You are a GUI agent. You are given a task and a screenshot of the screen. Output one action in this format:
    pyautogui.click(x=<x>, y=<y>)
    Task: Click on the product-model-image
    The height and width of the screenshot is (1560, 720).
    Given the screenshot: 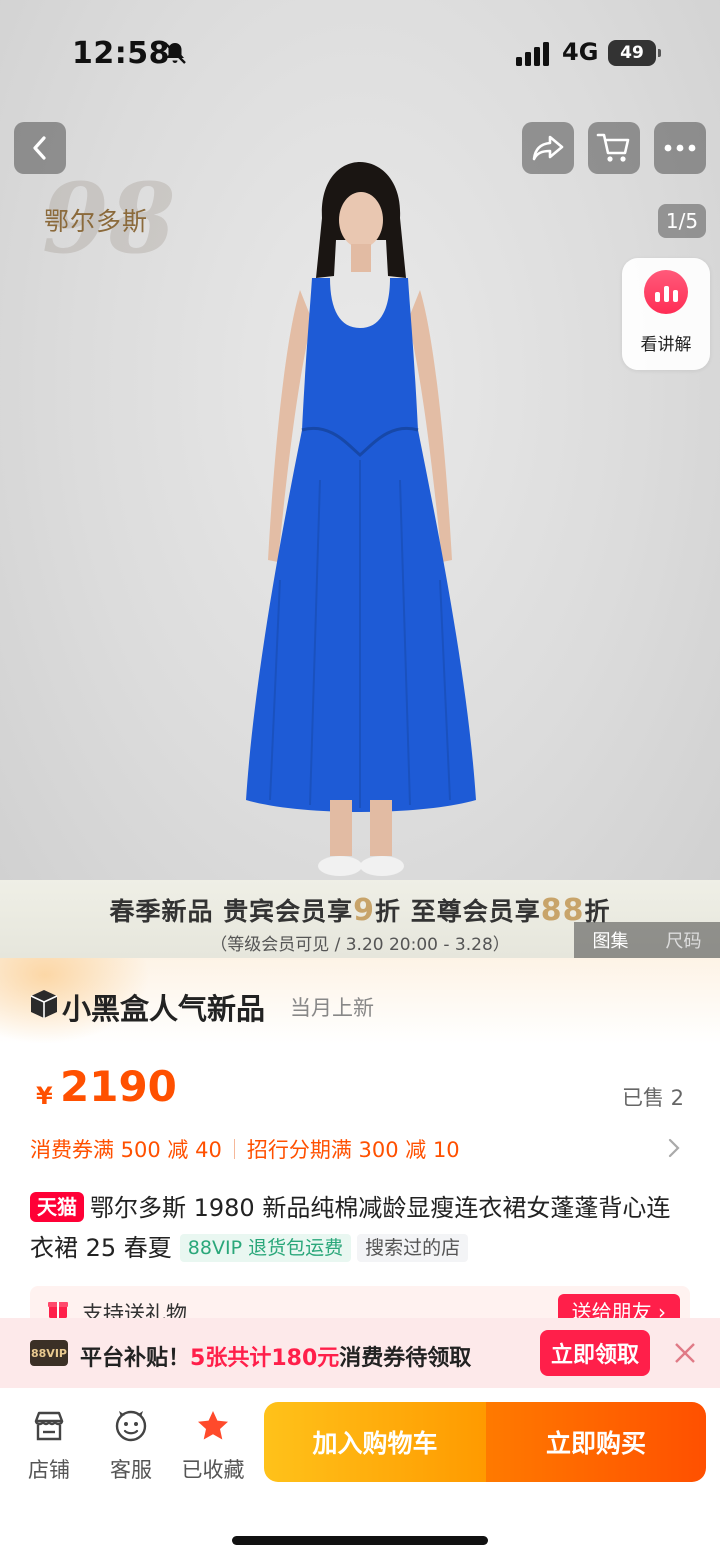 What is the action you would take?
    pyautogui.click(x=361, y=519)
    